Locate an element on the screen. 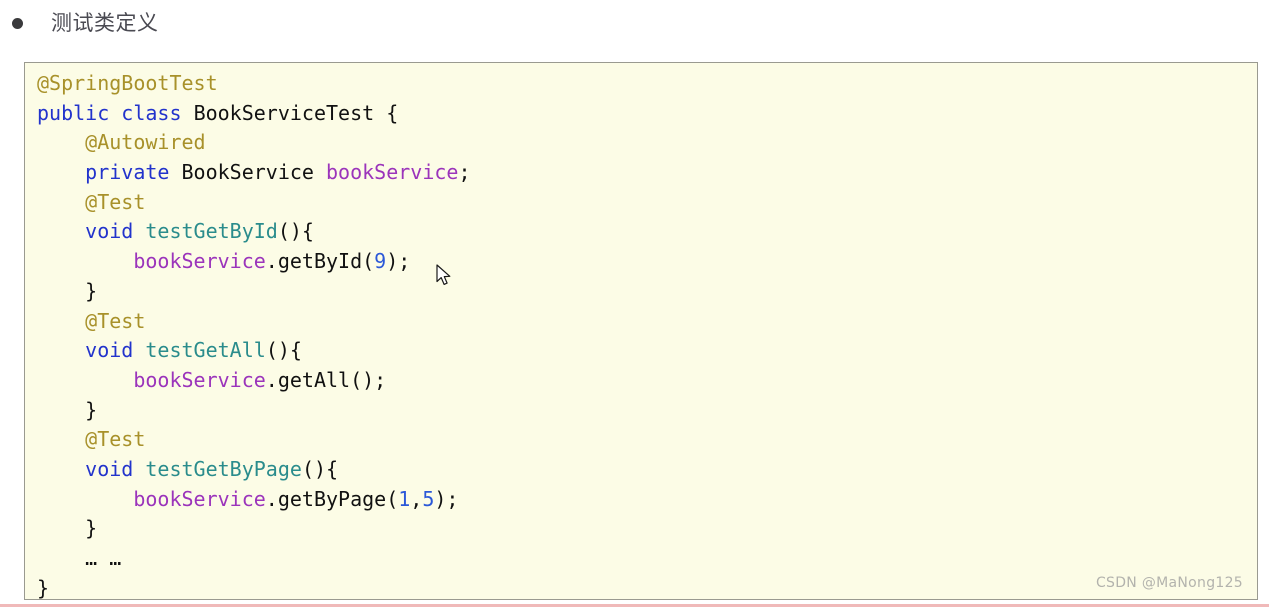  code-token-method: testGetById is located at coordinates (211, 231).